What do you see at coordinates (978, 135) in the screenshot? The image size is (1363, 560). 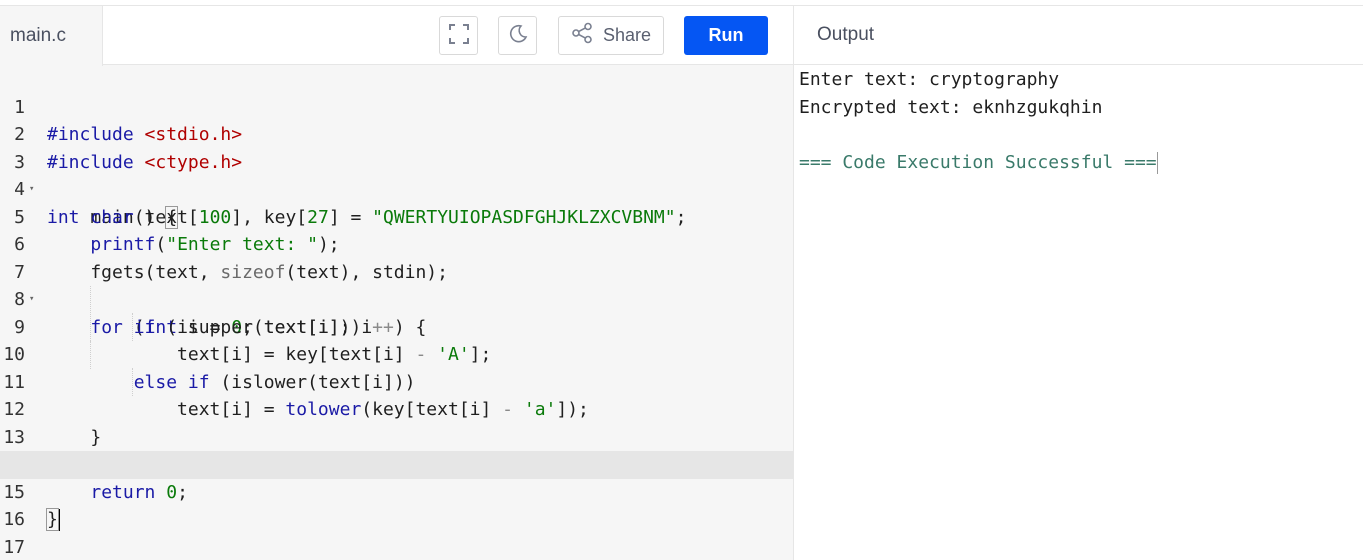 I see `output-blank-line` at bounding box center [978, 135].